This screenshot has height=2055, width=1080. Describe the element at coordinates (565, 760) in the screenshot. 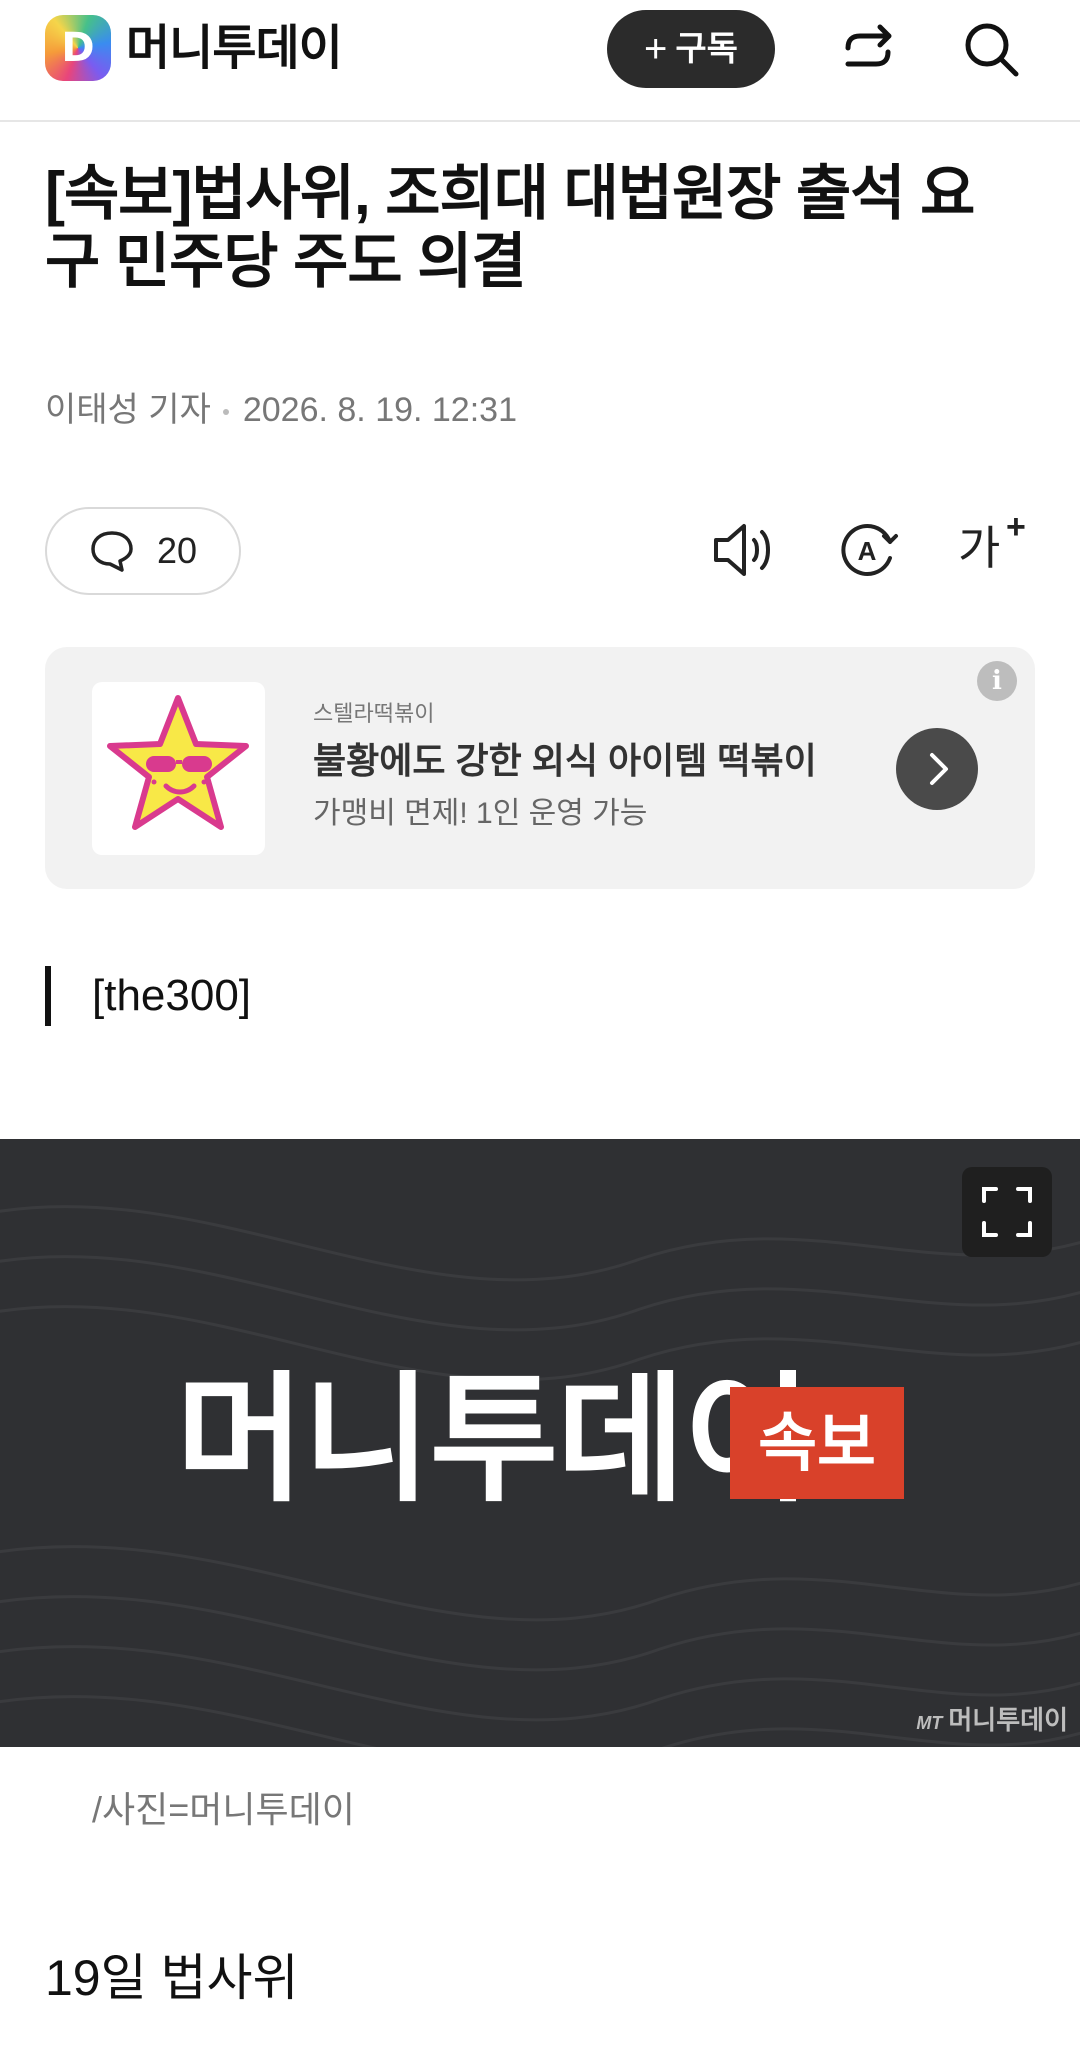

I see `ad-headline: 불황에도 강한 외식 아이템 떡볶이` at that location.